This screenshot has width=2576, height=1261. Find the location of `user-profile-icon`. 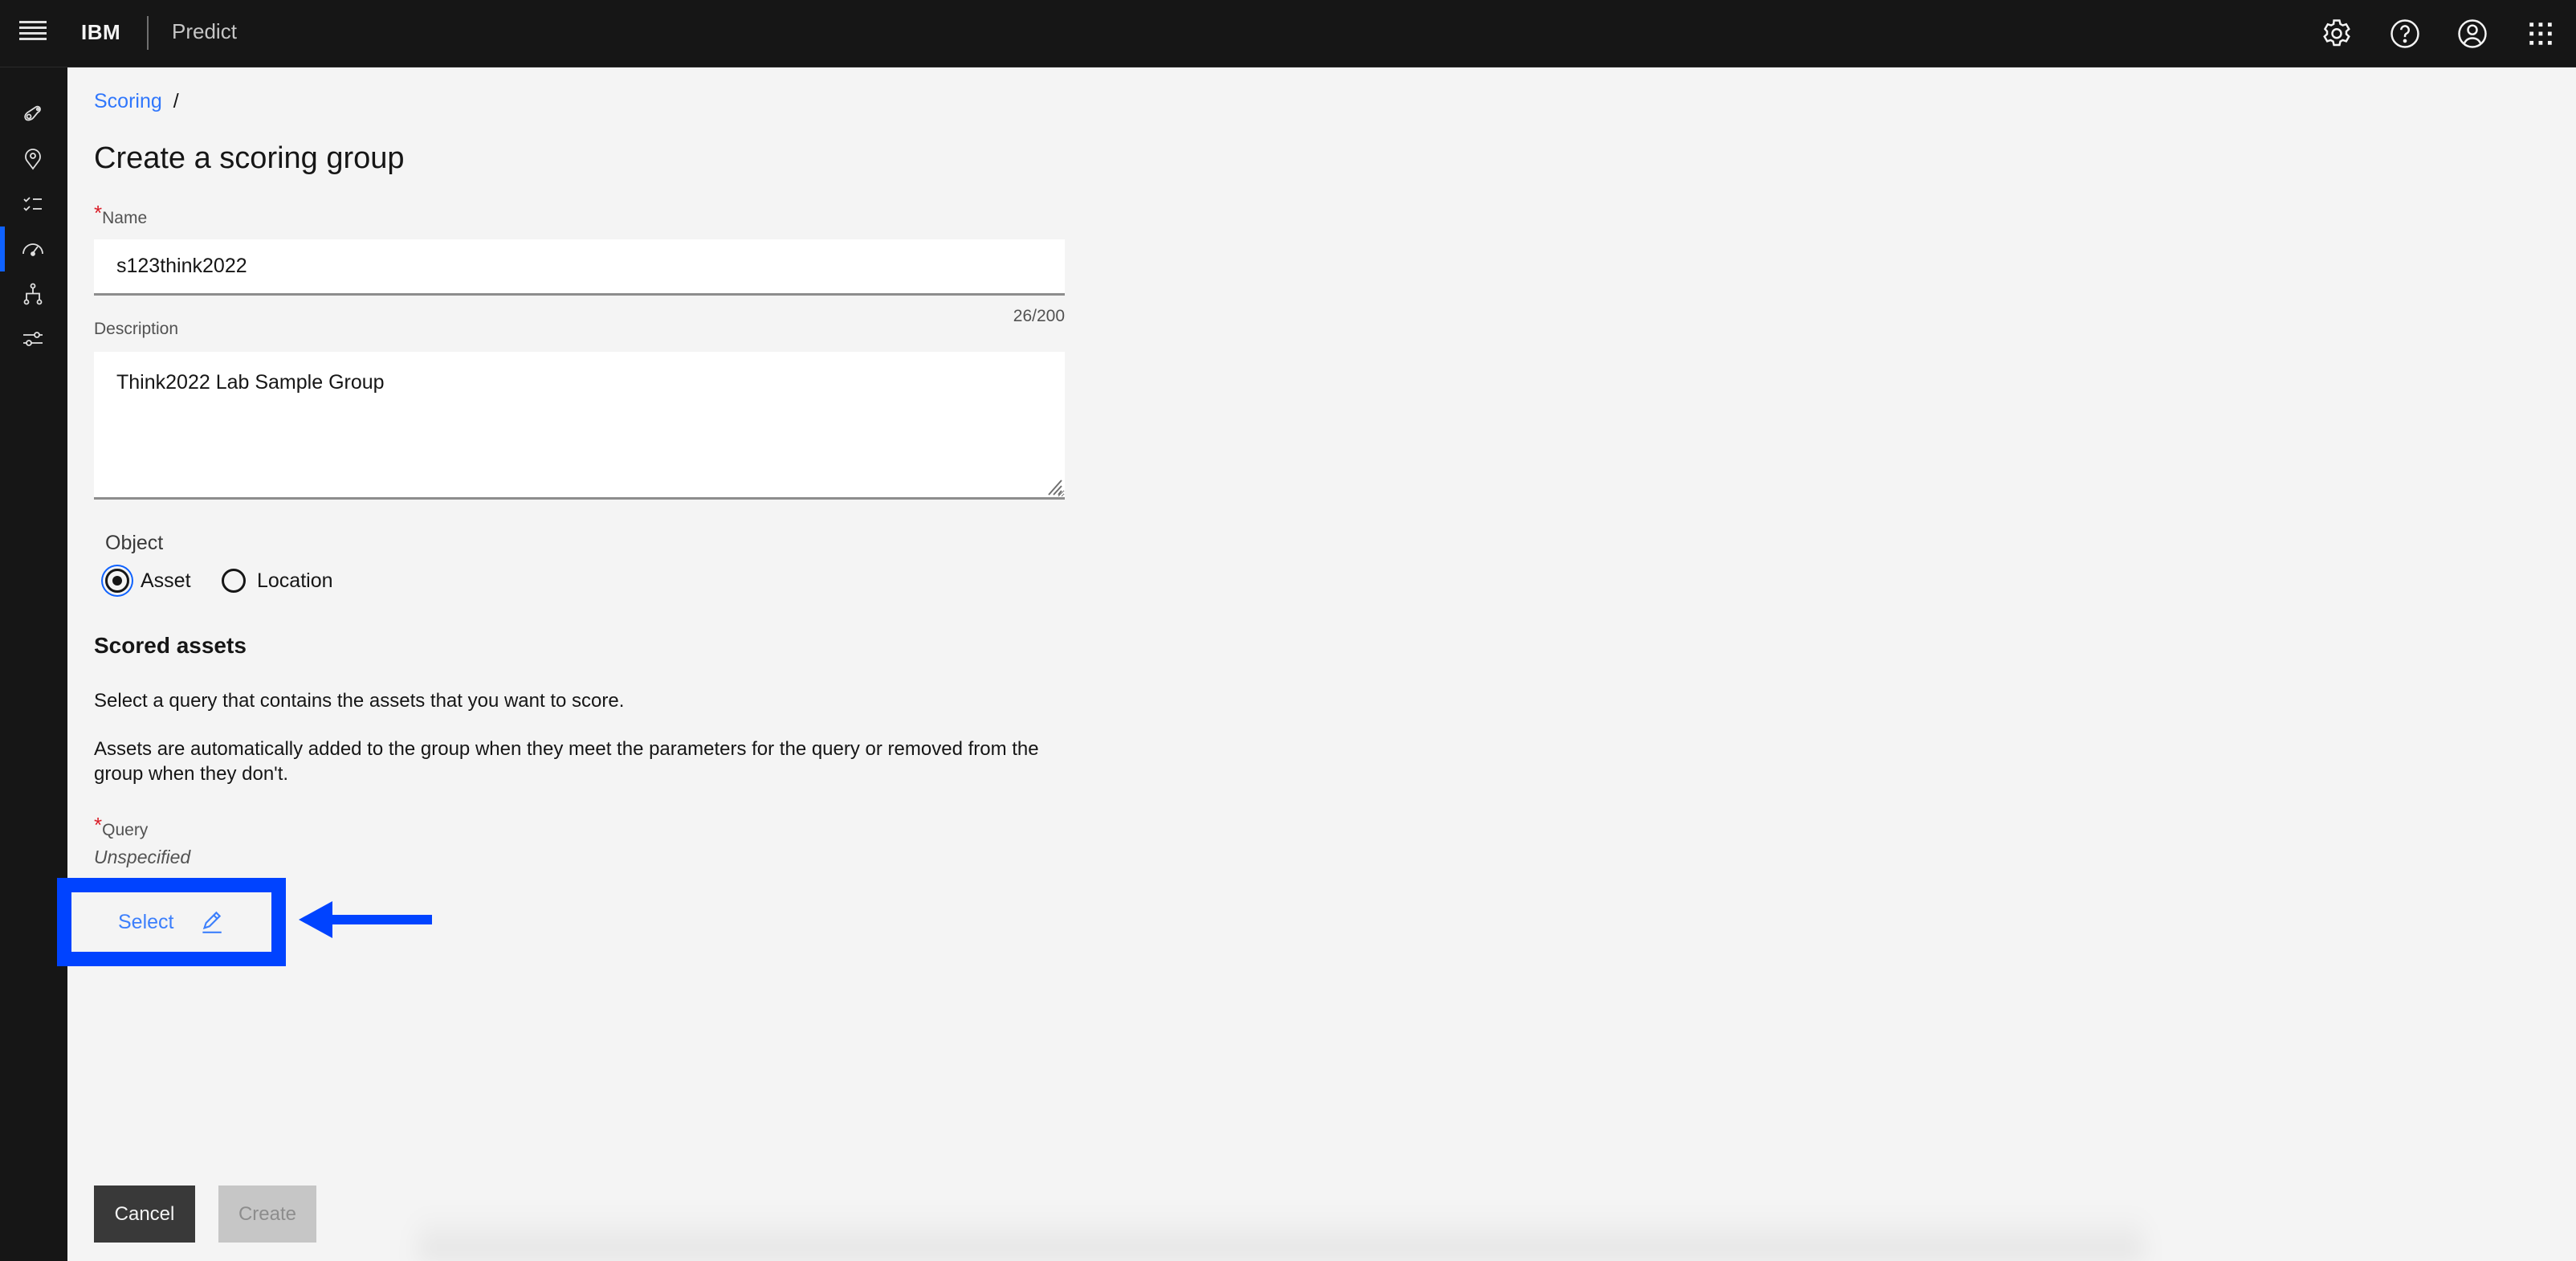

user-profile-icon is located at coordinates (2472, 33).